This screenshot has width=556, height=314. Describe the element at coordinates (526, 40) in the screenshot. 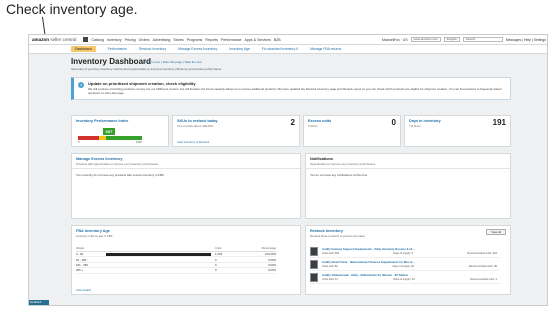

I see `top-right-links: Messages | Help | Settings` at that location.